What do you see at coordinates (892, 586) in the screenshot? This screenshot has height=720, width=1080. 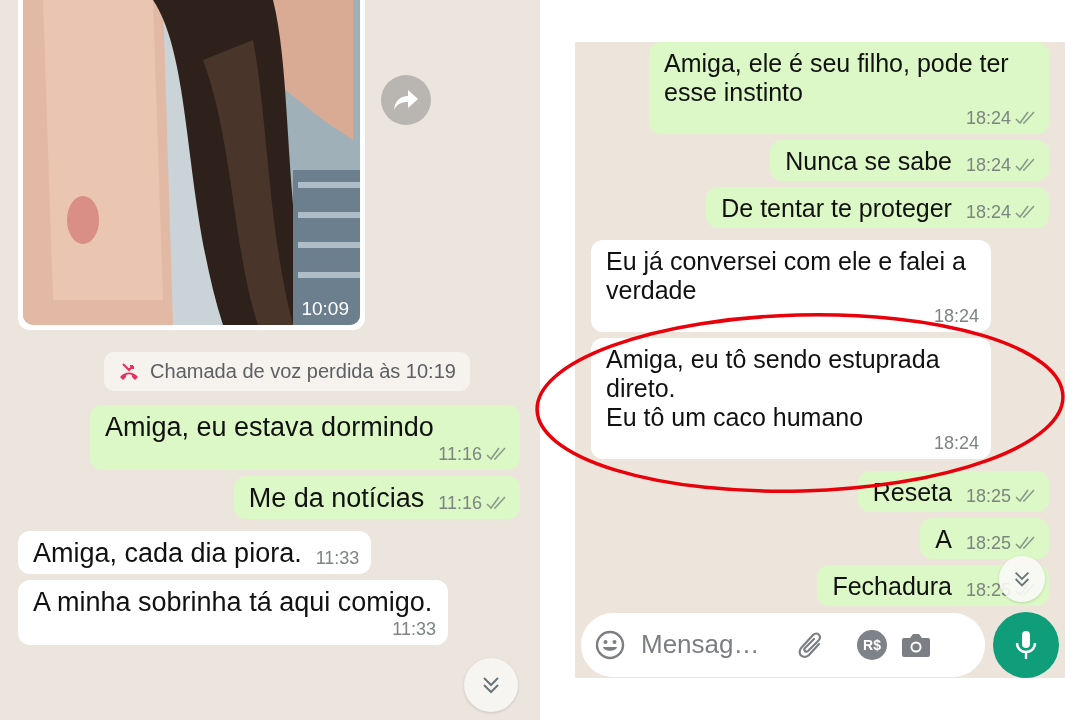 I see `message-text: Fechadura` at bounding box center [892, 586].